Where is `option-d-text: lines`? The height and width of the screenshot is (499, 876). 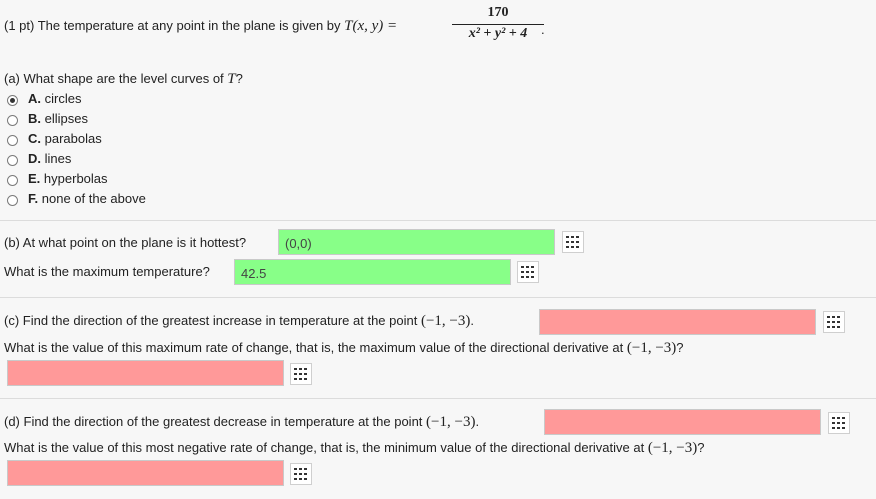 option-d-text: lines is located at coordinates (58, 158).